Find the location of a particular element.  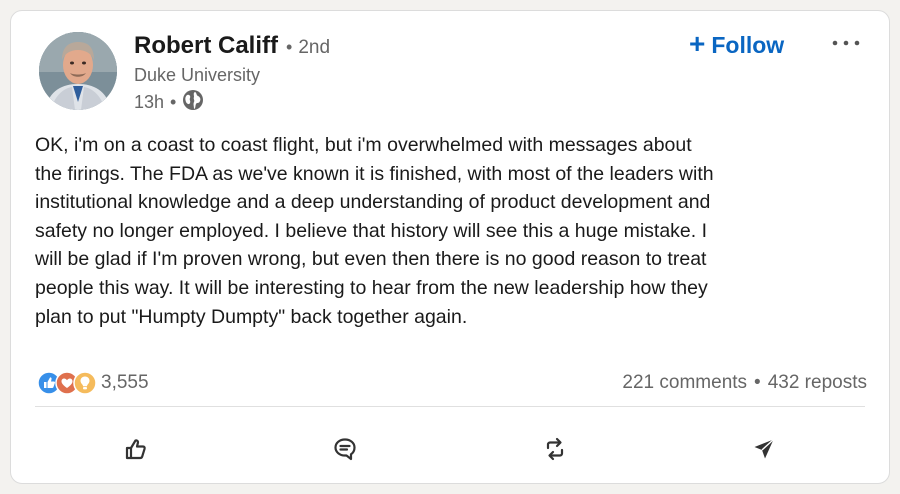

repost-button is located at coordinates (555, 449).